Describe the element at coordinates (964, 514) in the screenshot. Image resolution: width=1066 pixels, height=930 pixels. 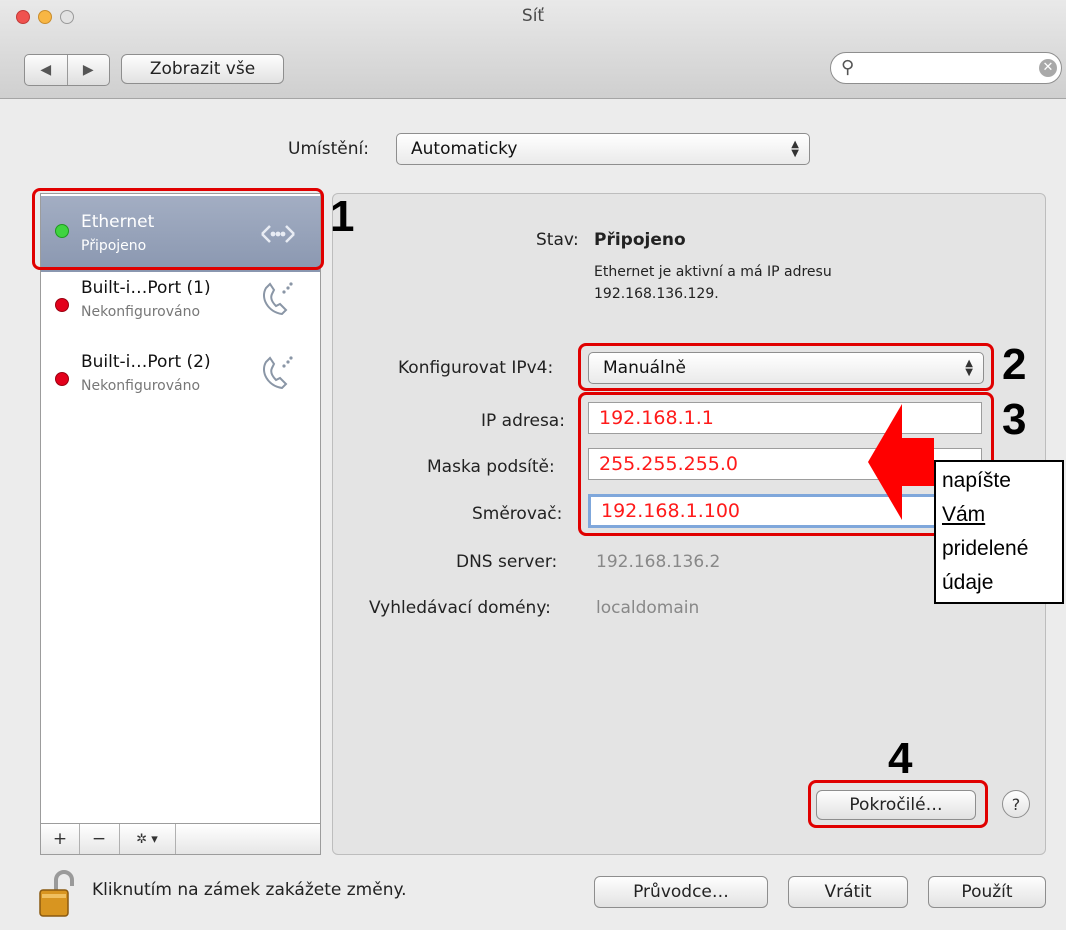
I see `note-line: Vám` at that location.